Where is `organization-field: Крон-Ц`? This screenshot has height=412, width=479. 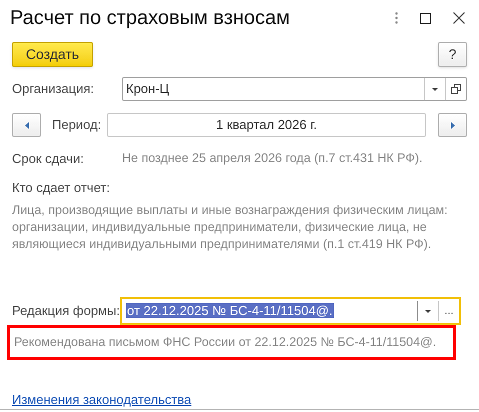 organization-field: Крон-Ц is located at coordinates (294, 89).